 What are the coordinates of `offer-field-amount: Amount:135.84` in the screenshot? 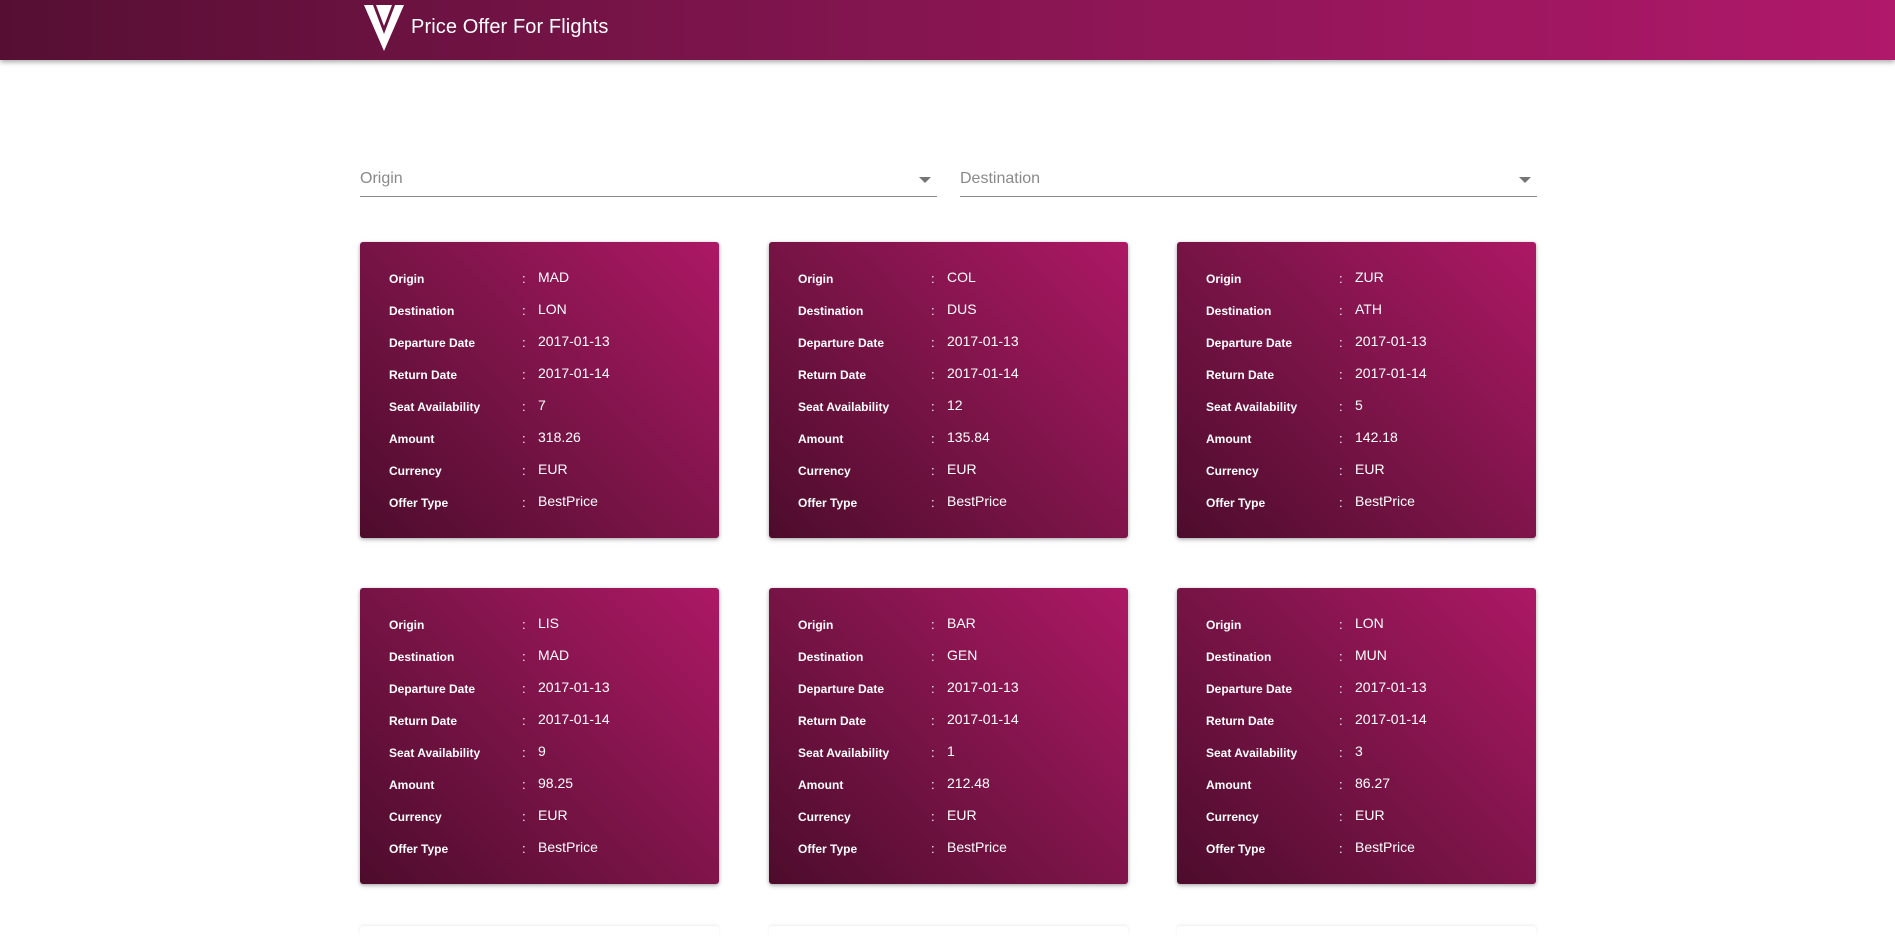 It's located at (958, 439).